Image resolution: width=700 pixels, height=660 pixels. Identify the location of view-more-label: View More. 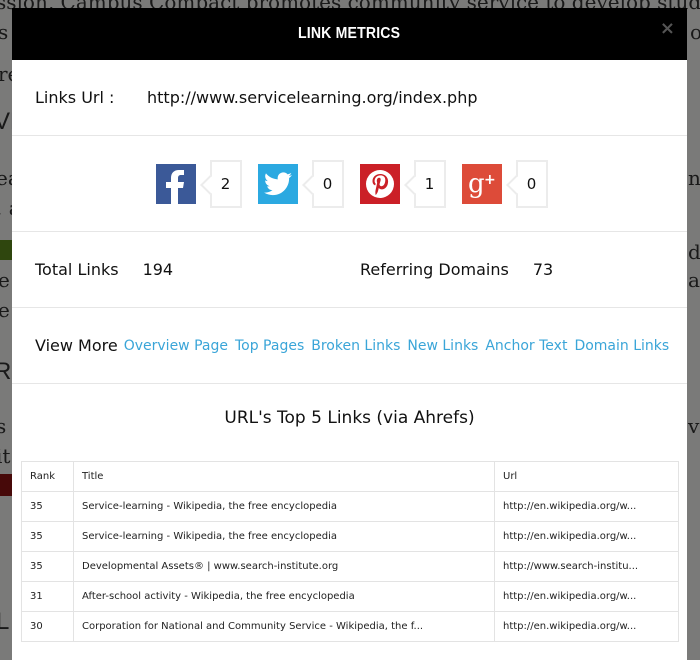
(76, 345).